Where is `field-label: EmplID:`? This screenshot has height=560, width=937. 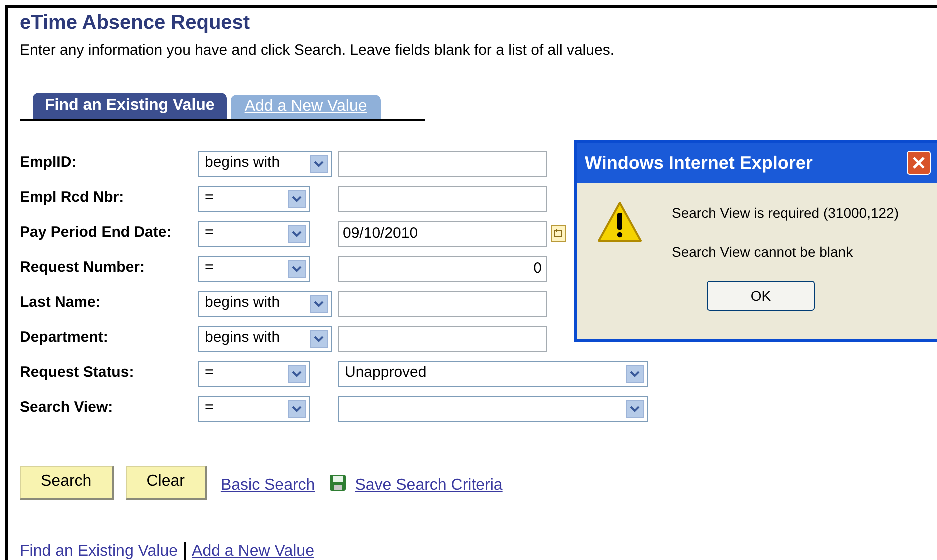
field-label: EmplID: is located at coordinates (49, 163).